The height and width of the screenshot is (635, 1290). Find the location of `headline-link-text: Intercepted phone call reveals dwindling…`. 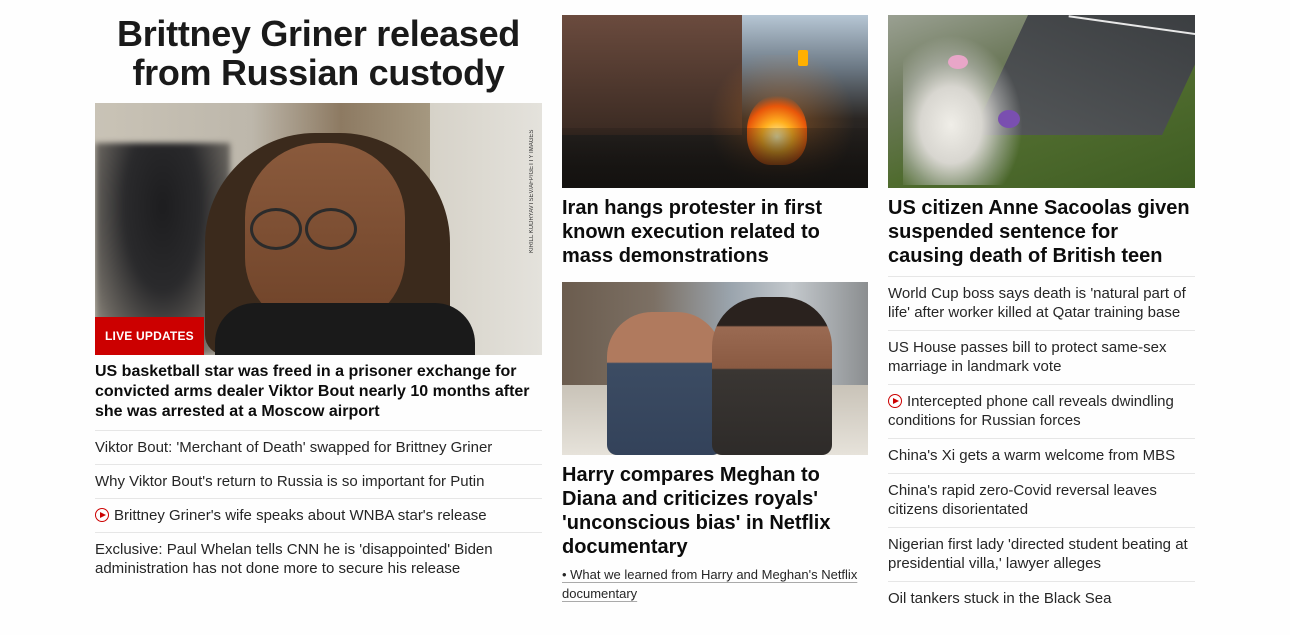

headline-link-text: Intercepted phone call reveals dwindling… is located at coordinates (1031, 411).